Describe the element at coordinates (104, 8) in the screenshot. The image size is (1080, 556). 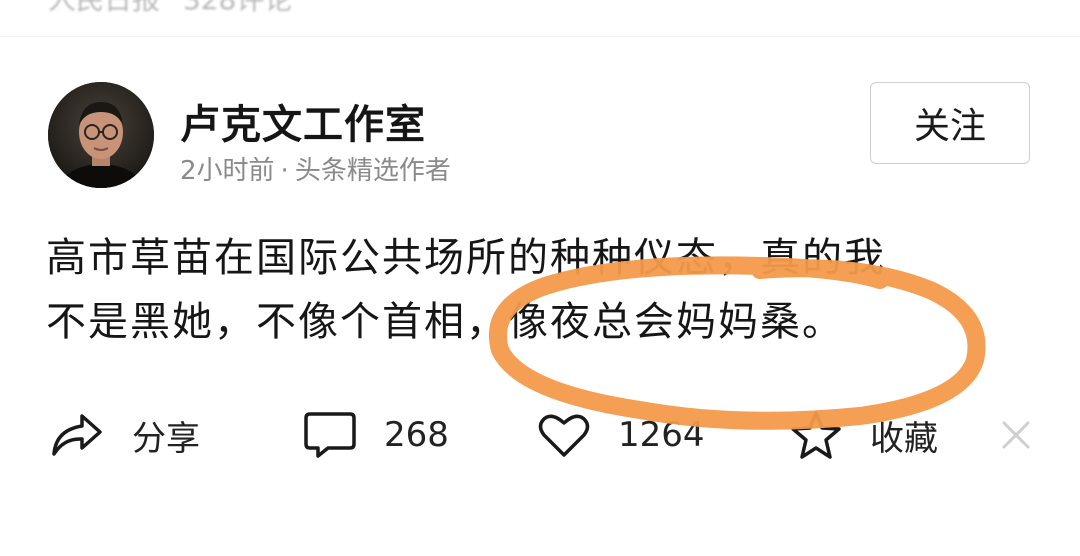
I see `source-label: 人民日报` at that location.